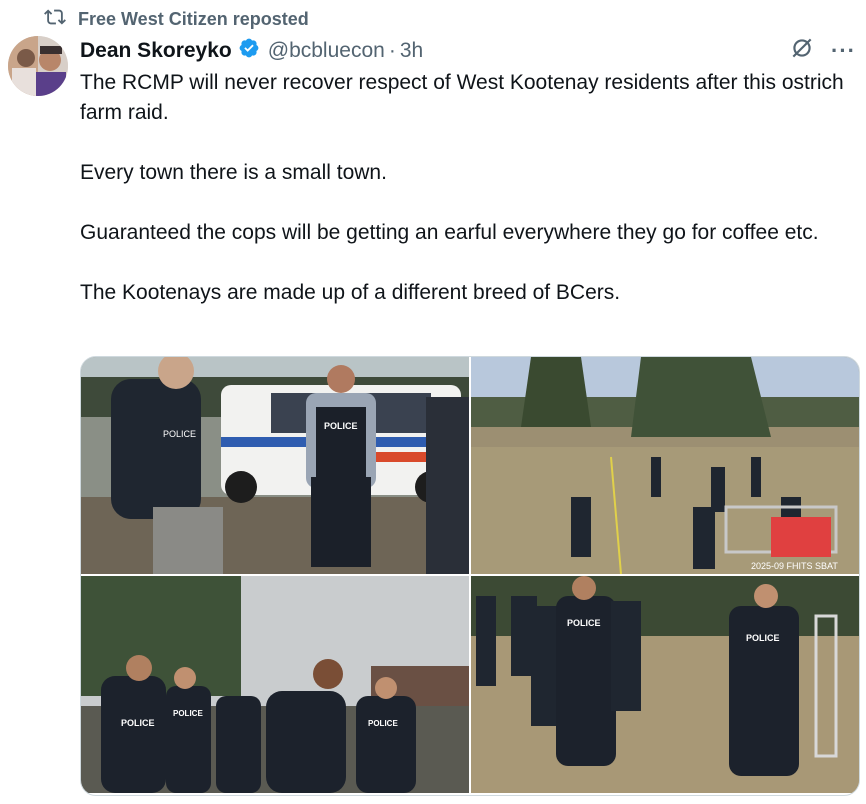 The width and height of the screenshot is (866, 804). I want to click on author-handle: @bcbluecon, so click(326, 51).